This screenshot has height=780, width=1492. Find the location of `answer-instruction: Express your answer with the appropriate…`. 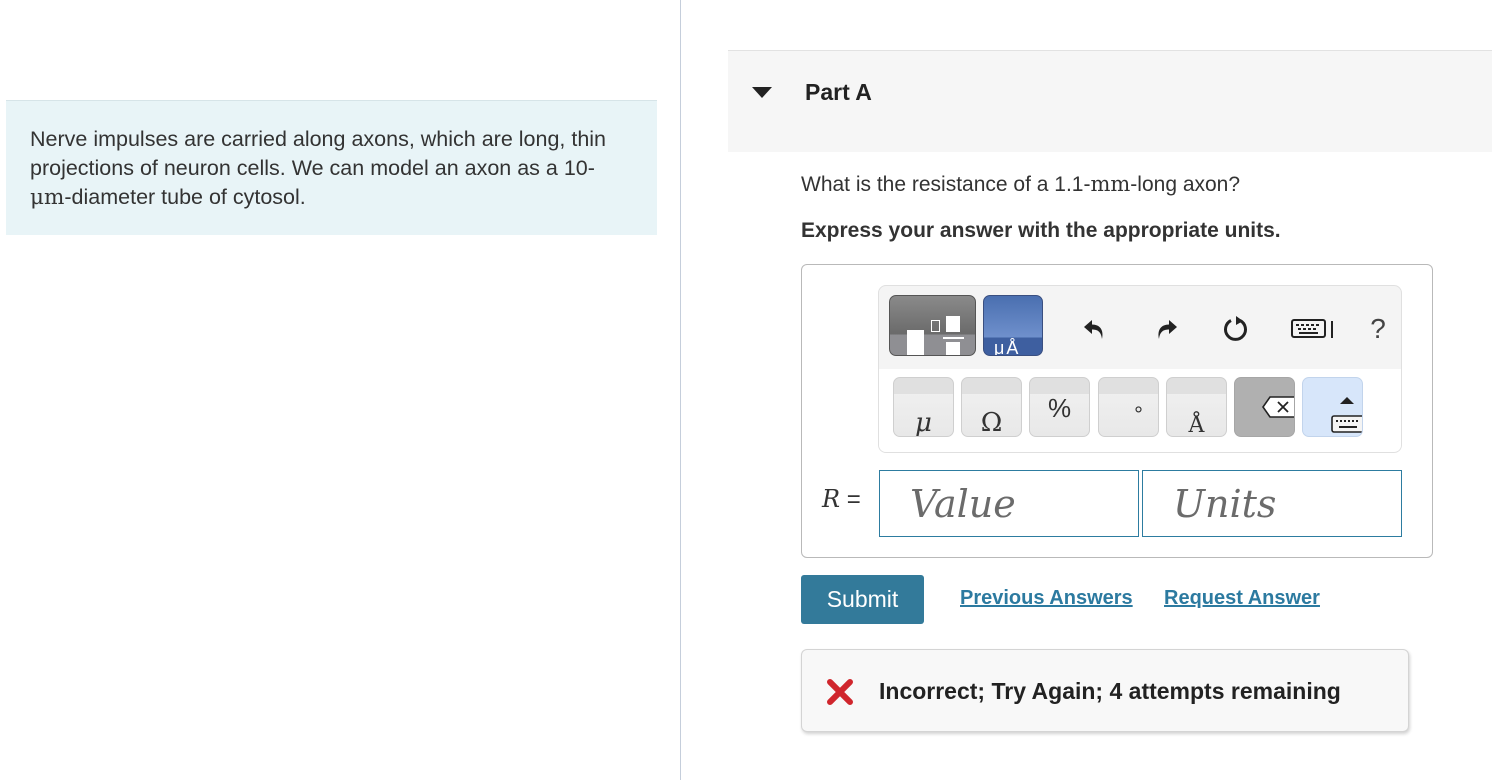

answer-instruction: Express your answer with the appropriate… is located at coordinates (1041, 230).